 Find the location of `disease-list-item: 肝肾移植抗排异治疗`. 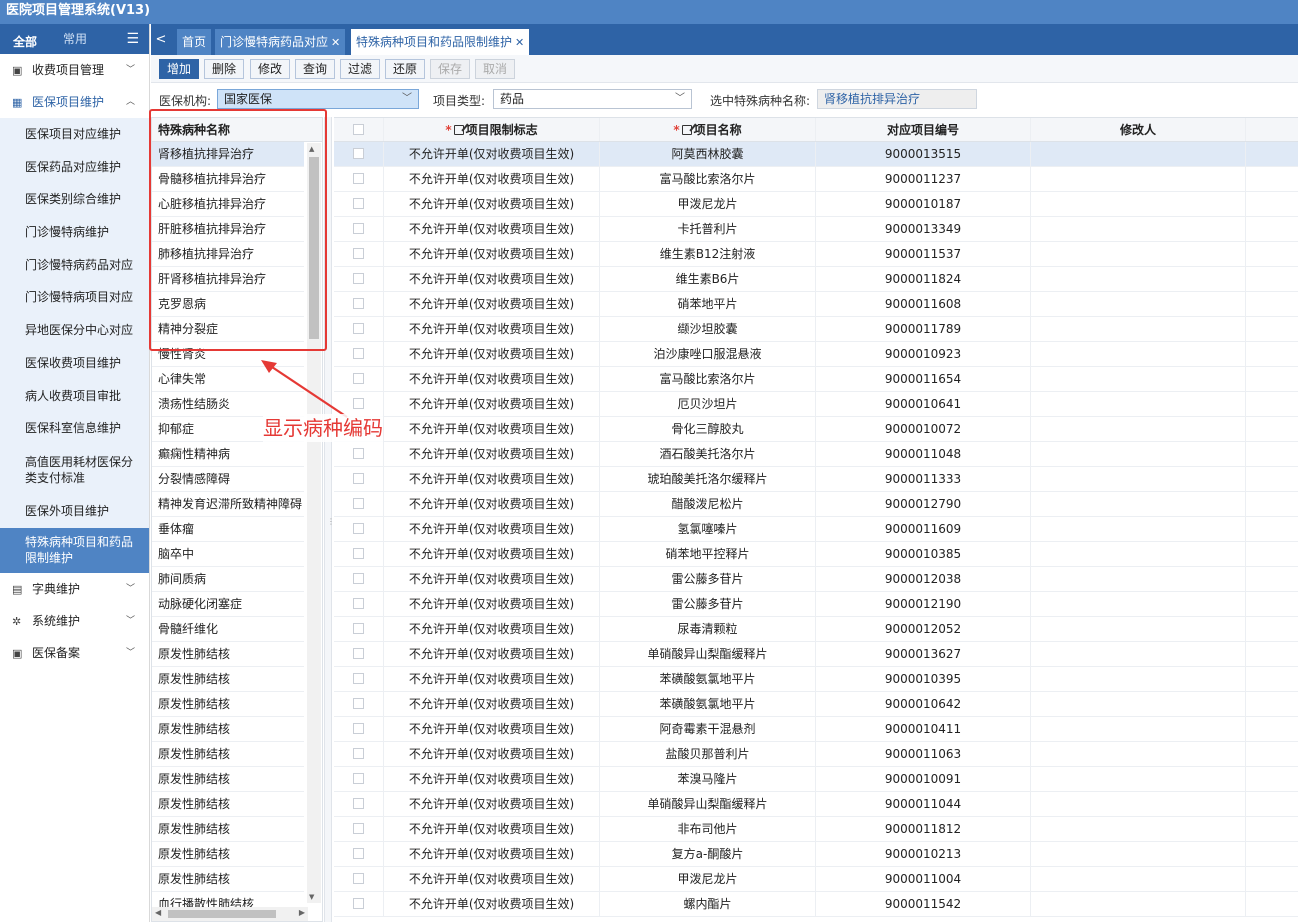

disease-list-item: 肝肾移植抗排异治疗 is located at coordinates (228, 279).